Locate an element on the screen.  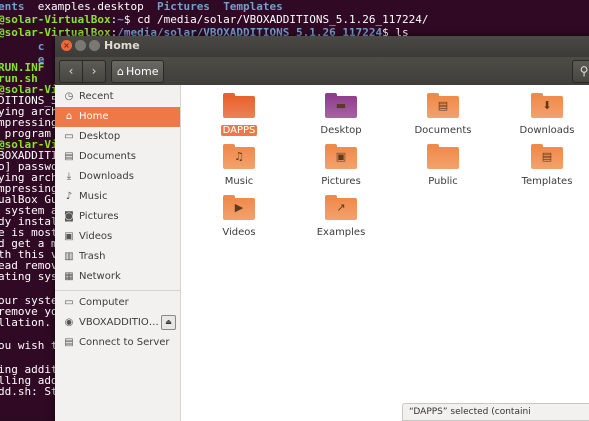
videos-folder-icon: ▶ is located at coordinates (239, 207).